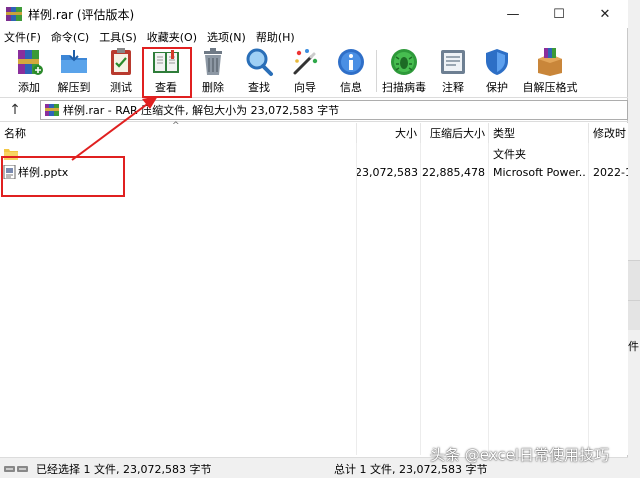 This screenshot has width=640, height=478. I want to click on watermark: 头条 @excel日常使用技巧, so click(519, 455).